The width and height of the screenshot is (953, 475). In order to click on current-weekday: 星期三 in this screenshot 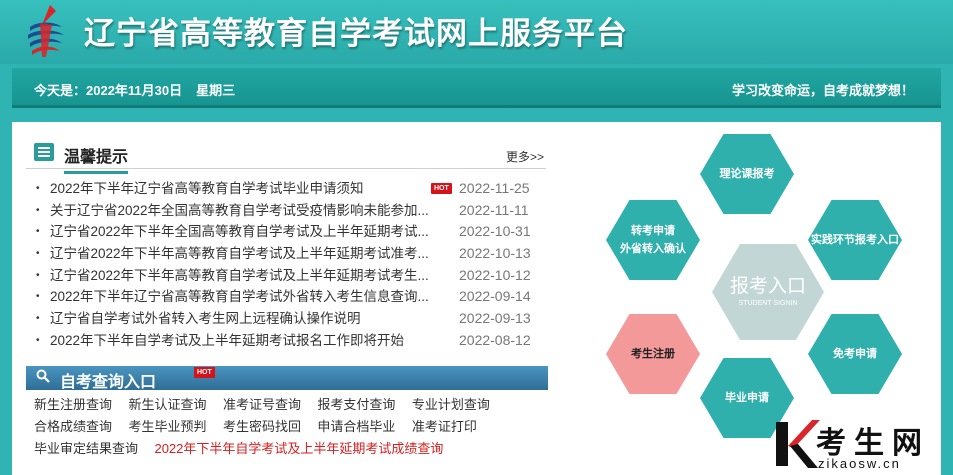, I will do `click(216, 90)`.